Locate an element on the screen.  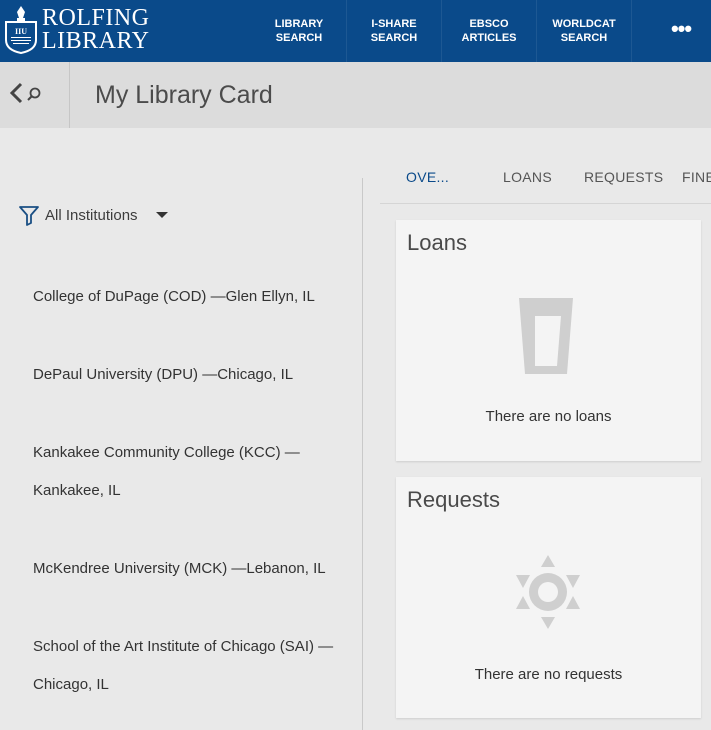
institution-item: DePaul University (DPU) —Chicago, IL is located at coordinates (185, 375).